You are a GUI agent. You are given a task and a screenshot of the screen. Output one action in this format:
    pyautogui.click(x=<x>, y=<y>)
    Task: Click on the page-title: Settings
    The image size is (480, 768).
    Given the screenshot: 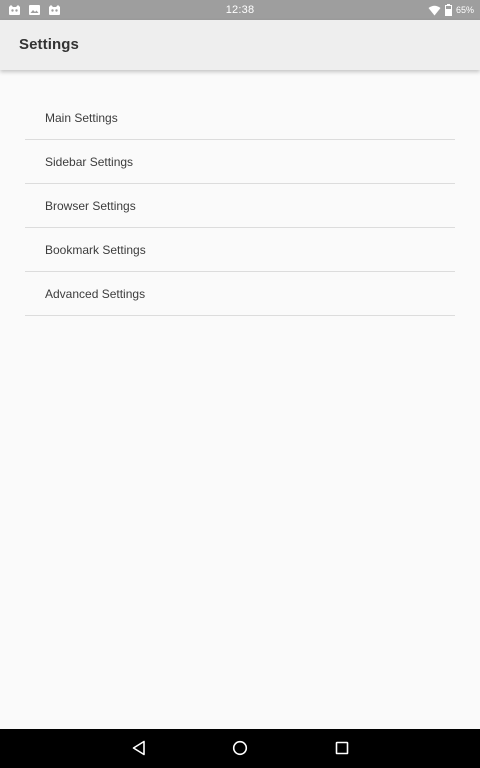 What is the action you would take?
    pyautogui.click(x=49, y=44)
    